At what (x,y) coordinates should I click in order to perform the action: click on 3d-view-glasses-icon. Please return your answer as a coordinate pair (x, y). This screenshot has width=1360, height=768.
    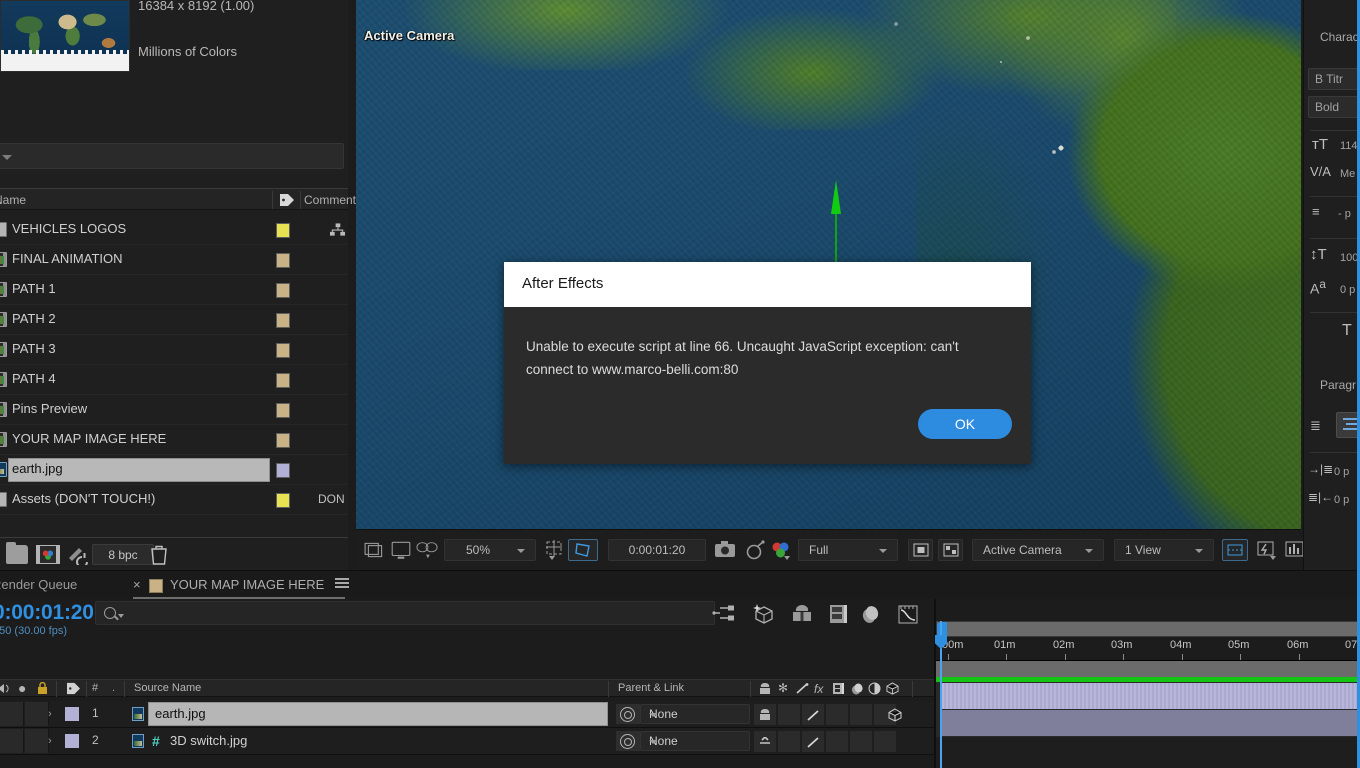
    Looking at the image, I should click on (427, 550).